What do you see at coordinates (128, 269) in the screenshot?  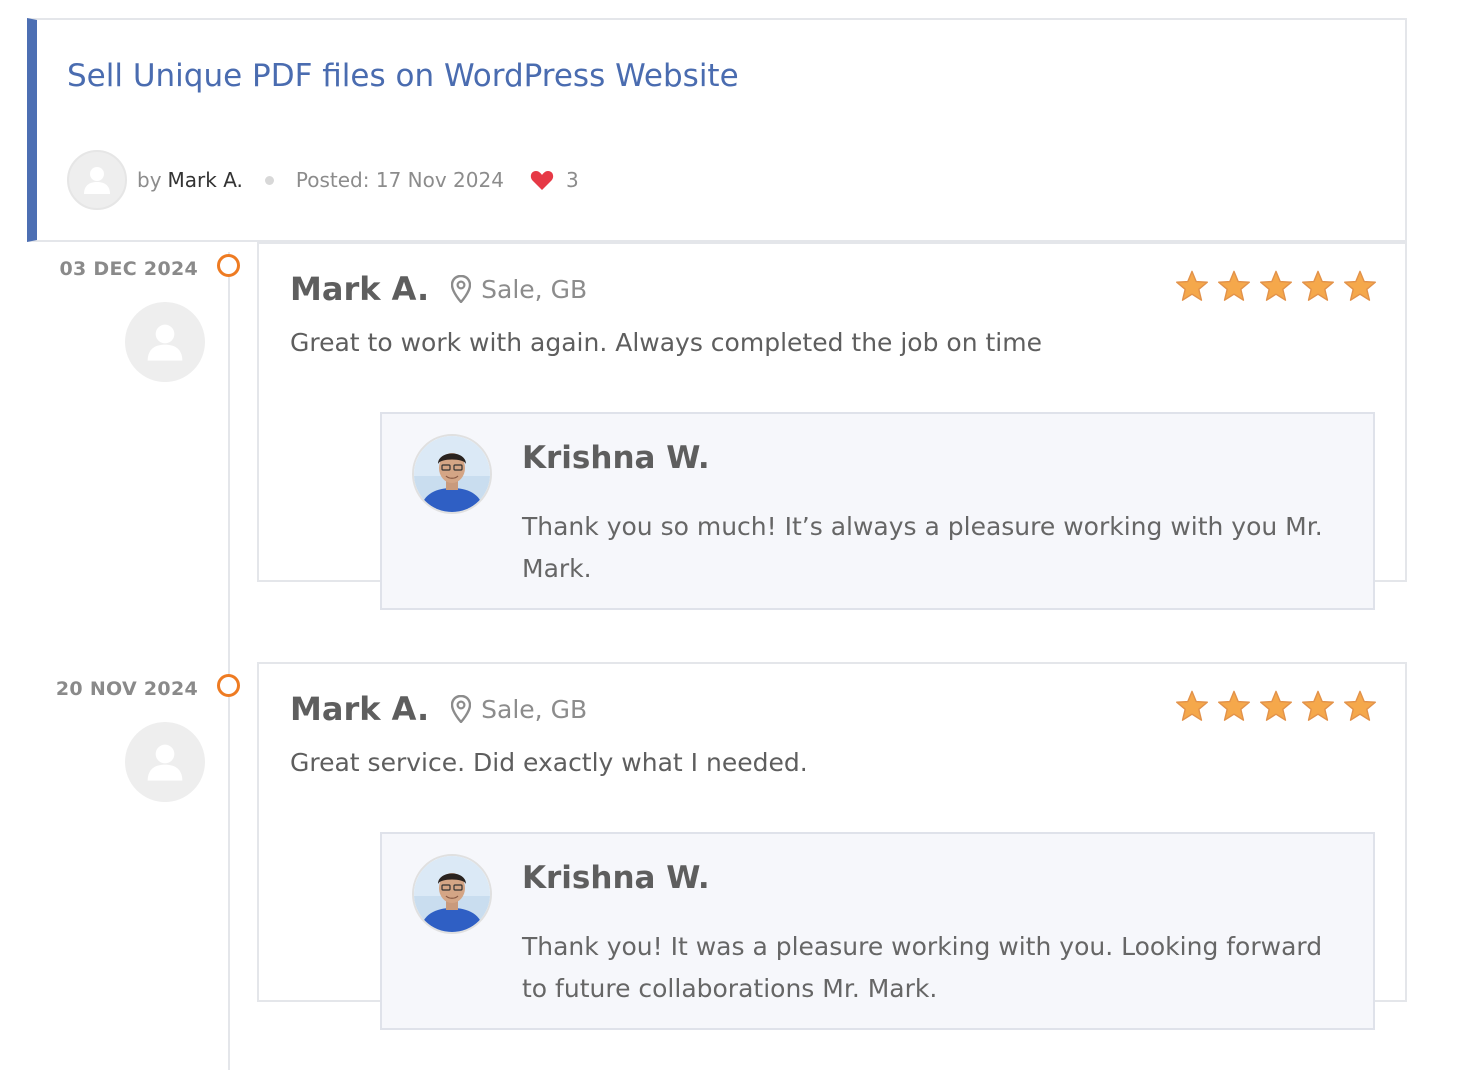 I see `review-date: 03 DEC 2024` at bounding box center [128, 269].